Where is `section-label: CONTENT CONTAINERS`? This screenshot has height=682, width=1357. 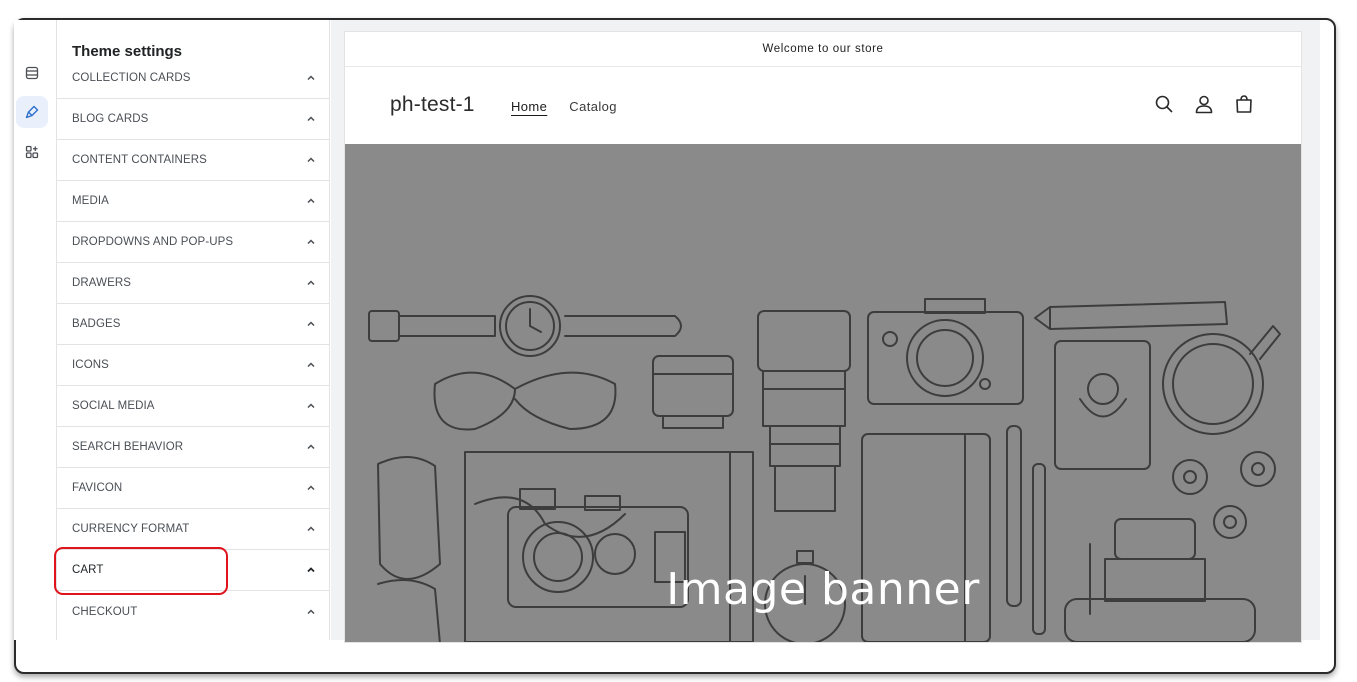
section-label: CONTENT CONTAINERS is located at coordinates (139, 160).